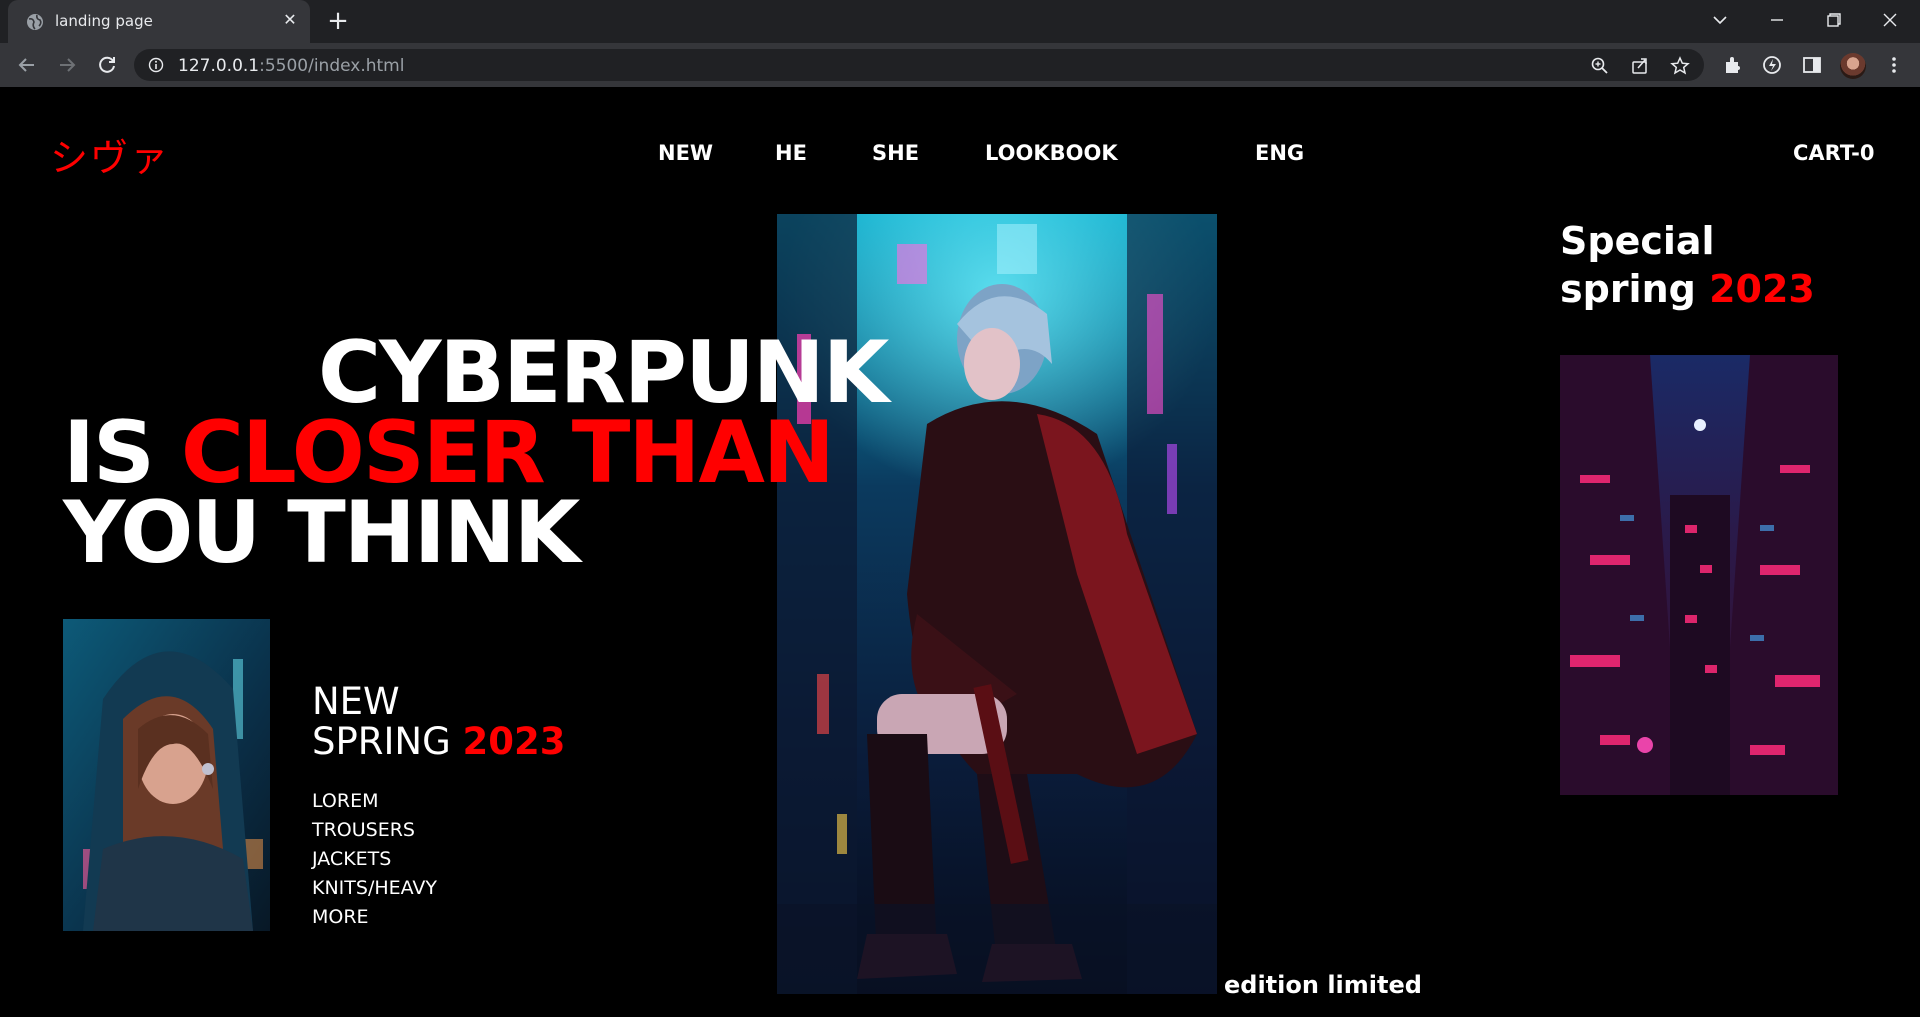  What do you see at coordinates (1720, 20) in the screenshot?
I see `tab-search-icon` at bounding box center [1720, 20].